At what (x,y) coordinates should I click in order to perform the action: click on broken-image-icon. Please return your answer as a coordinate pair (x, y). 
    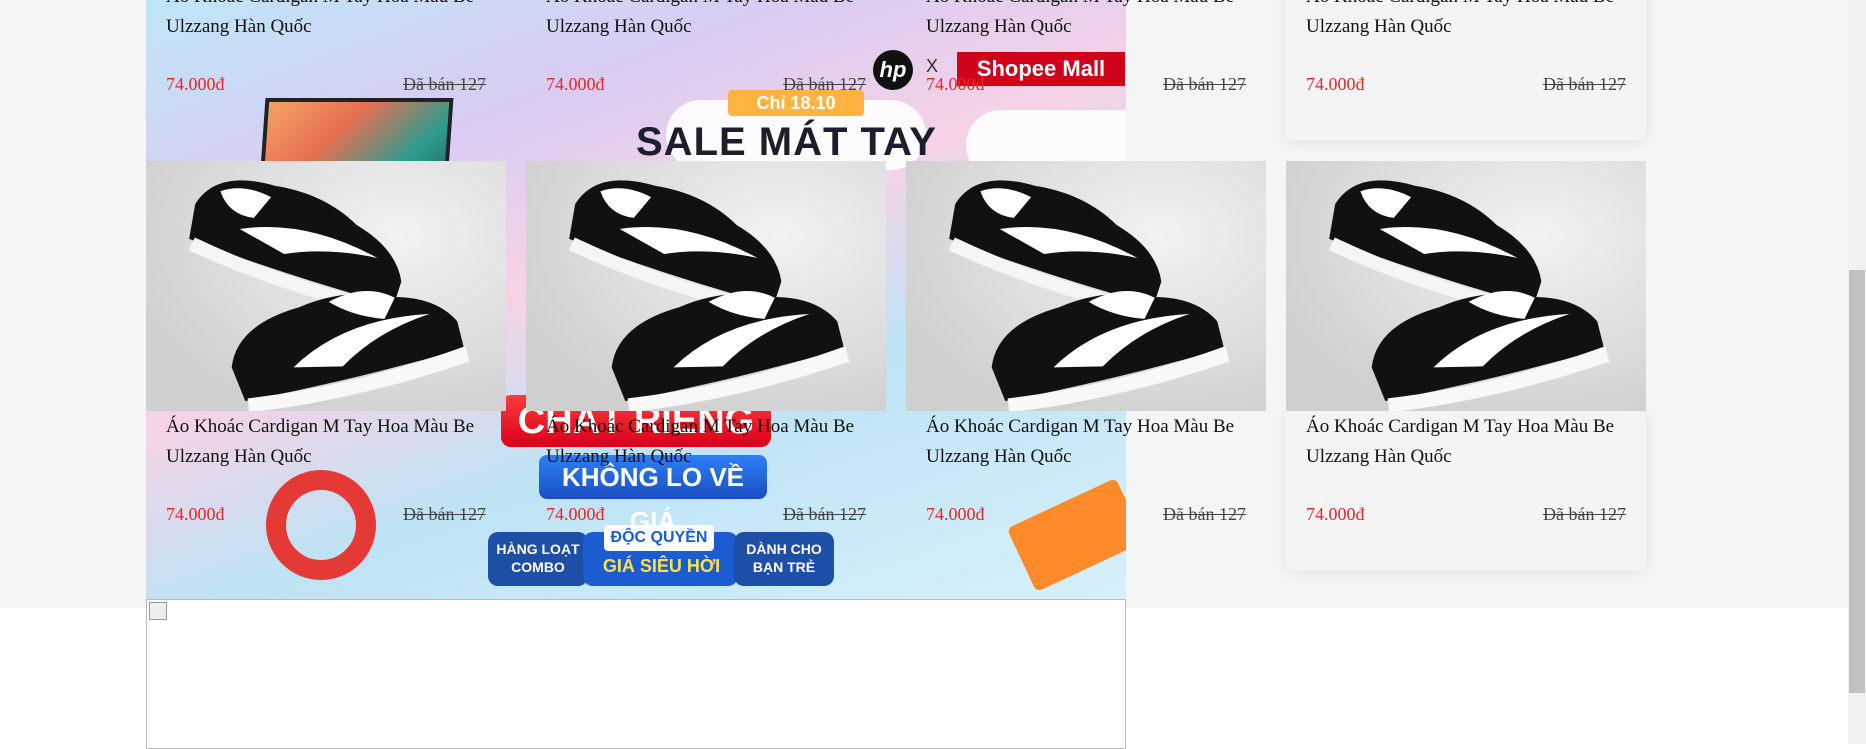
    Looking at the image, I should click on (158, 611).